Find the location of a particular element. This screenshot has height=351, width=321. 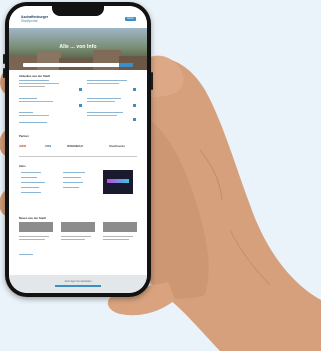

volume-down-button is located at coordinates (4, 73).